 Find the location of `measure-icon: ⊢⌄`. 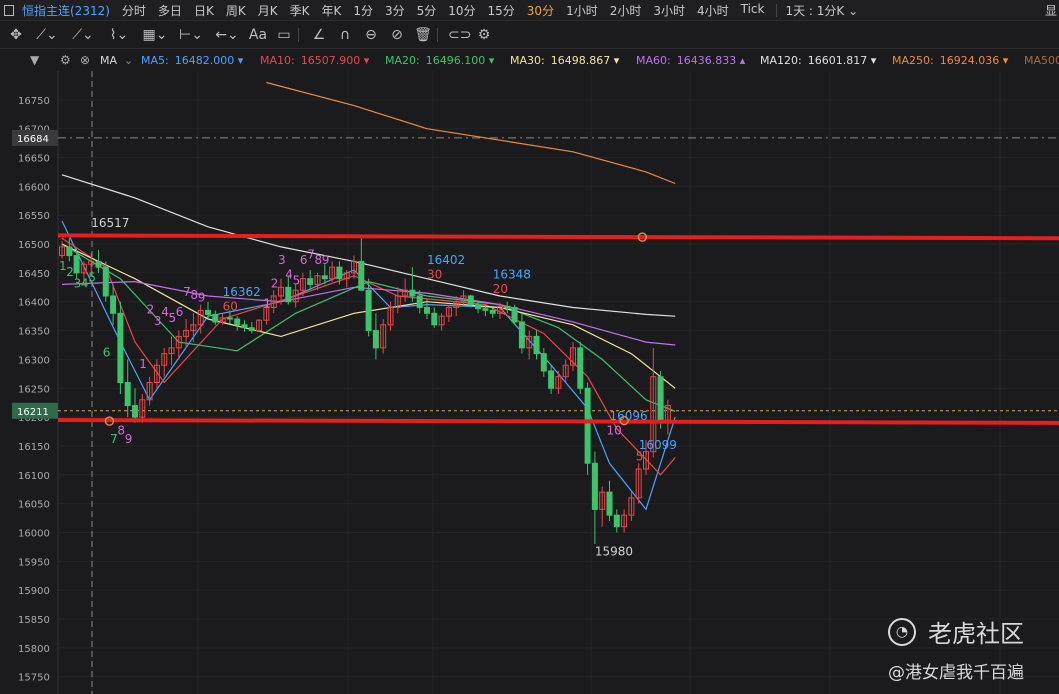

measure-icon: ⊢⌄ is located at coordinates (191, 35).